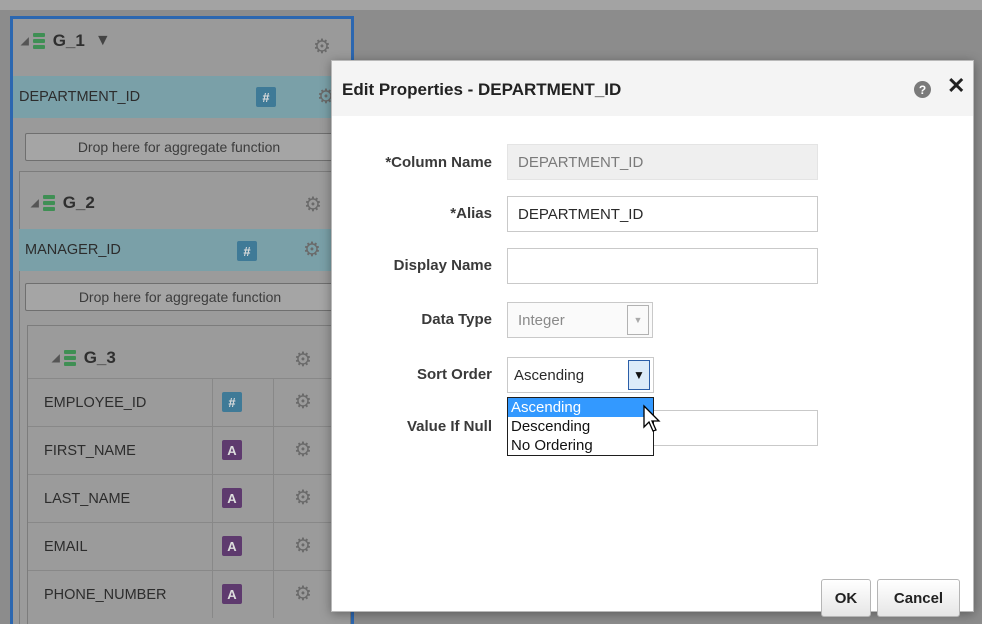  What do you see at coordinates (662, 266) in the screenshot?
I see `display-name-field` at bounding box center [662, 266].